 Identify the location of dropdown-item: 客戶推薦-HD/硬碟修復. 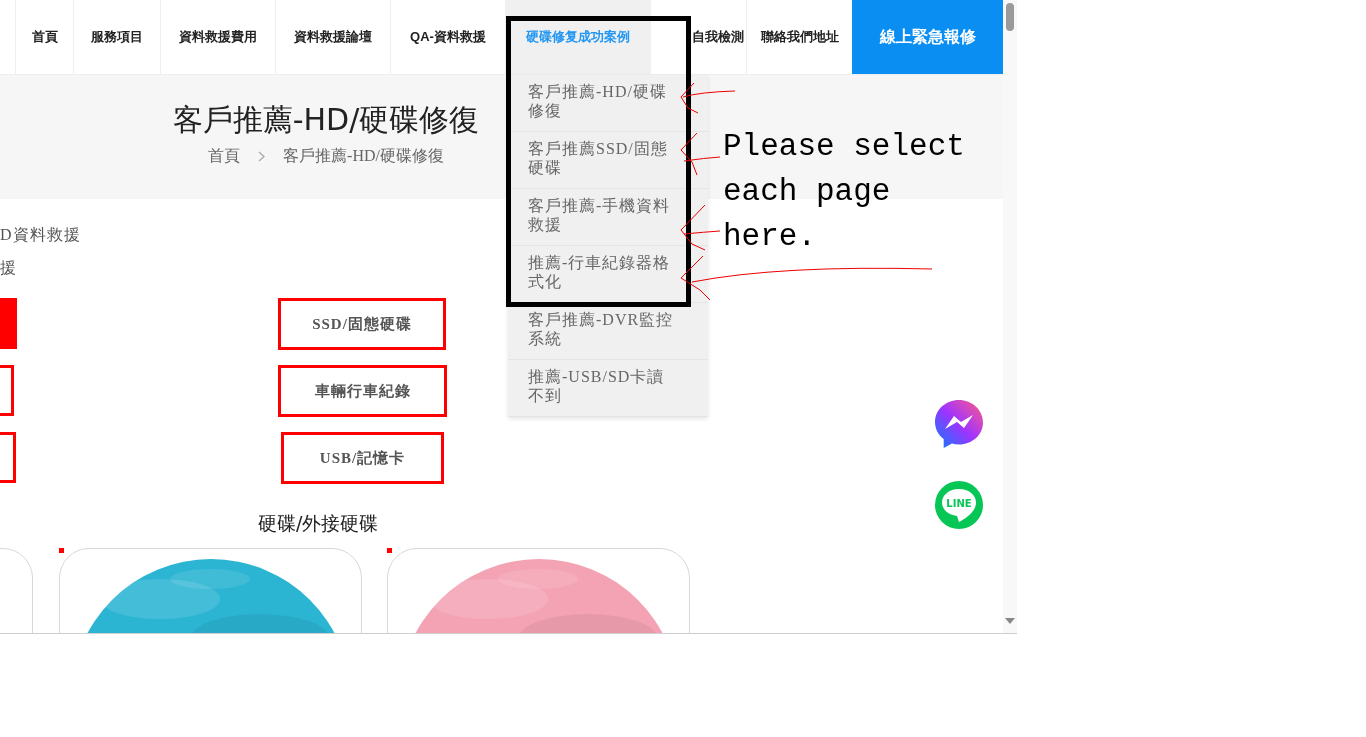
(603, 101).